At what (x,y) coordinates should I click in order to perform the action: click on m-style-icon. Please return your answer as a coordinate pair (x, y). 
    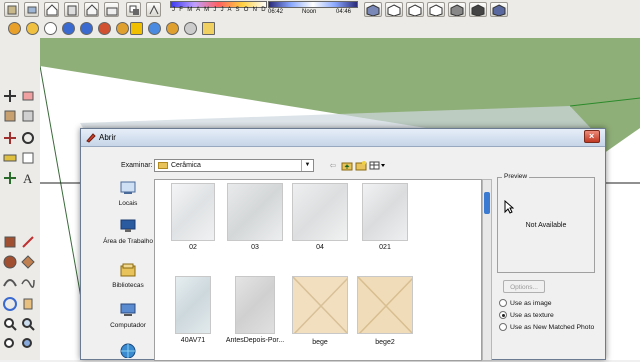
    Looking at the image, I should click on (14, 28).